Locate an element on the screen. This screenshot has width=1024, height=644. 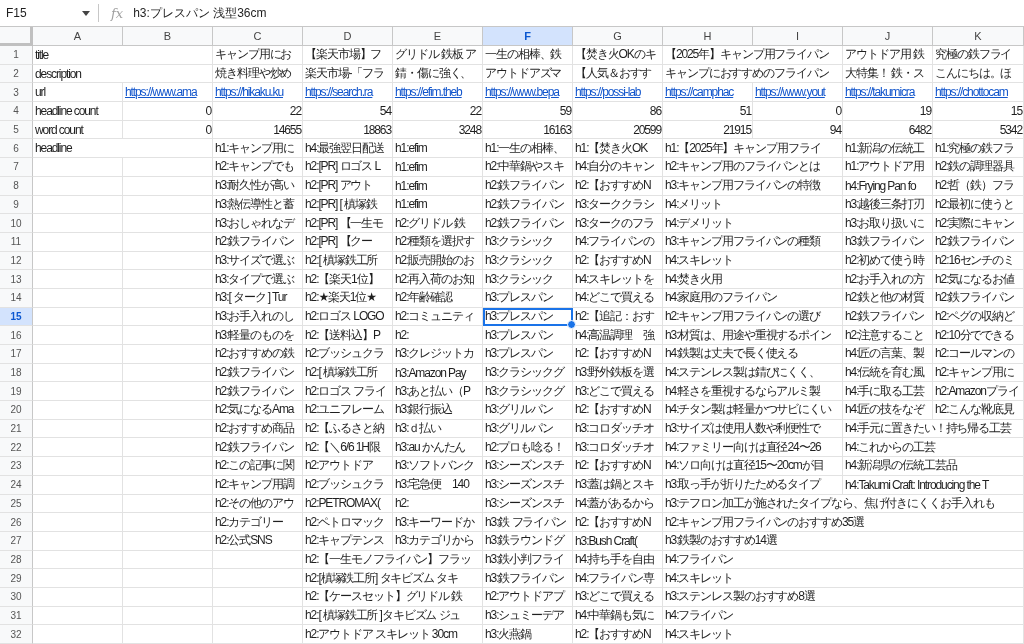
row-header: 6 is located at coordinates (16, 149).